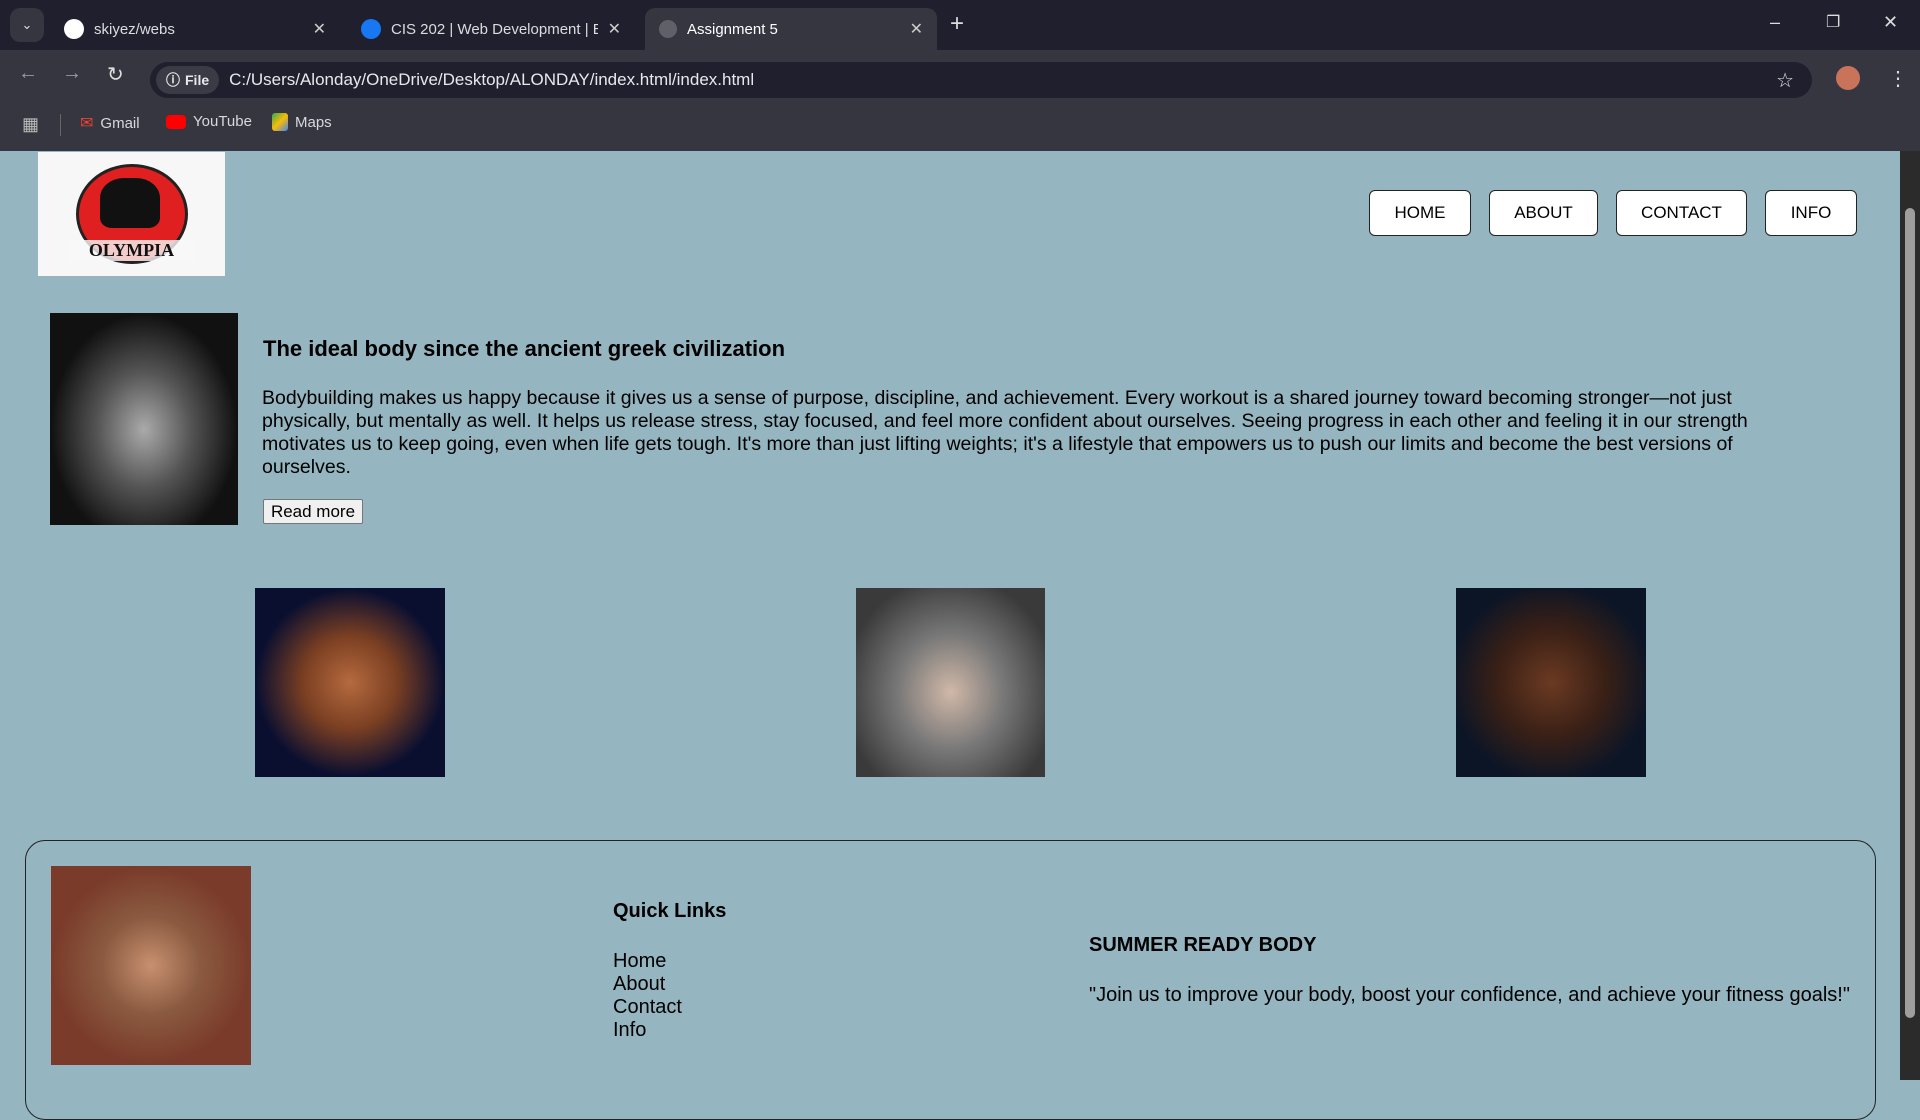  What do you see at coordinates (647, 1007) in the screenshot?
I see `footer-link-contact: Contact` at bounding box center [647, 1007].